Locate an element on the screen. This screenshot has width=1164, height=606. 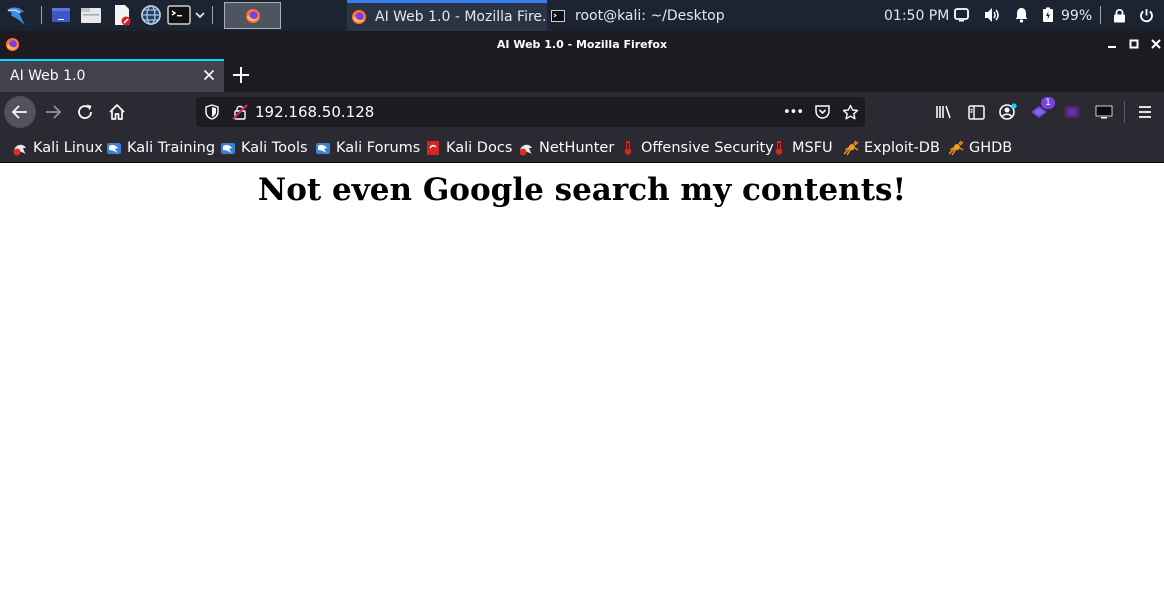
forward-arrow-icon is located at coordinates (54, 112).